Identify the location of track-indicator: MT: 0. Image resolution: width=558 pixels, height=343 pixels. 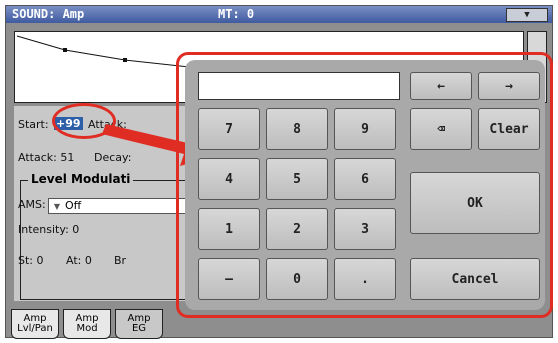
(236, 14).